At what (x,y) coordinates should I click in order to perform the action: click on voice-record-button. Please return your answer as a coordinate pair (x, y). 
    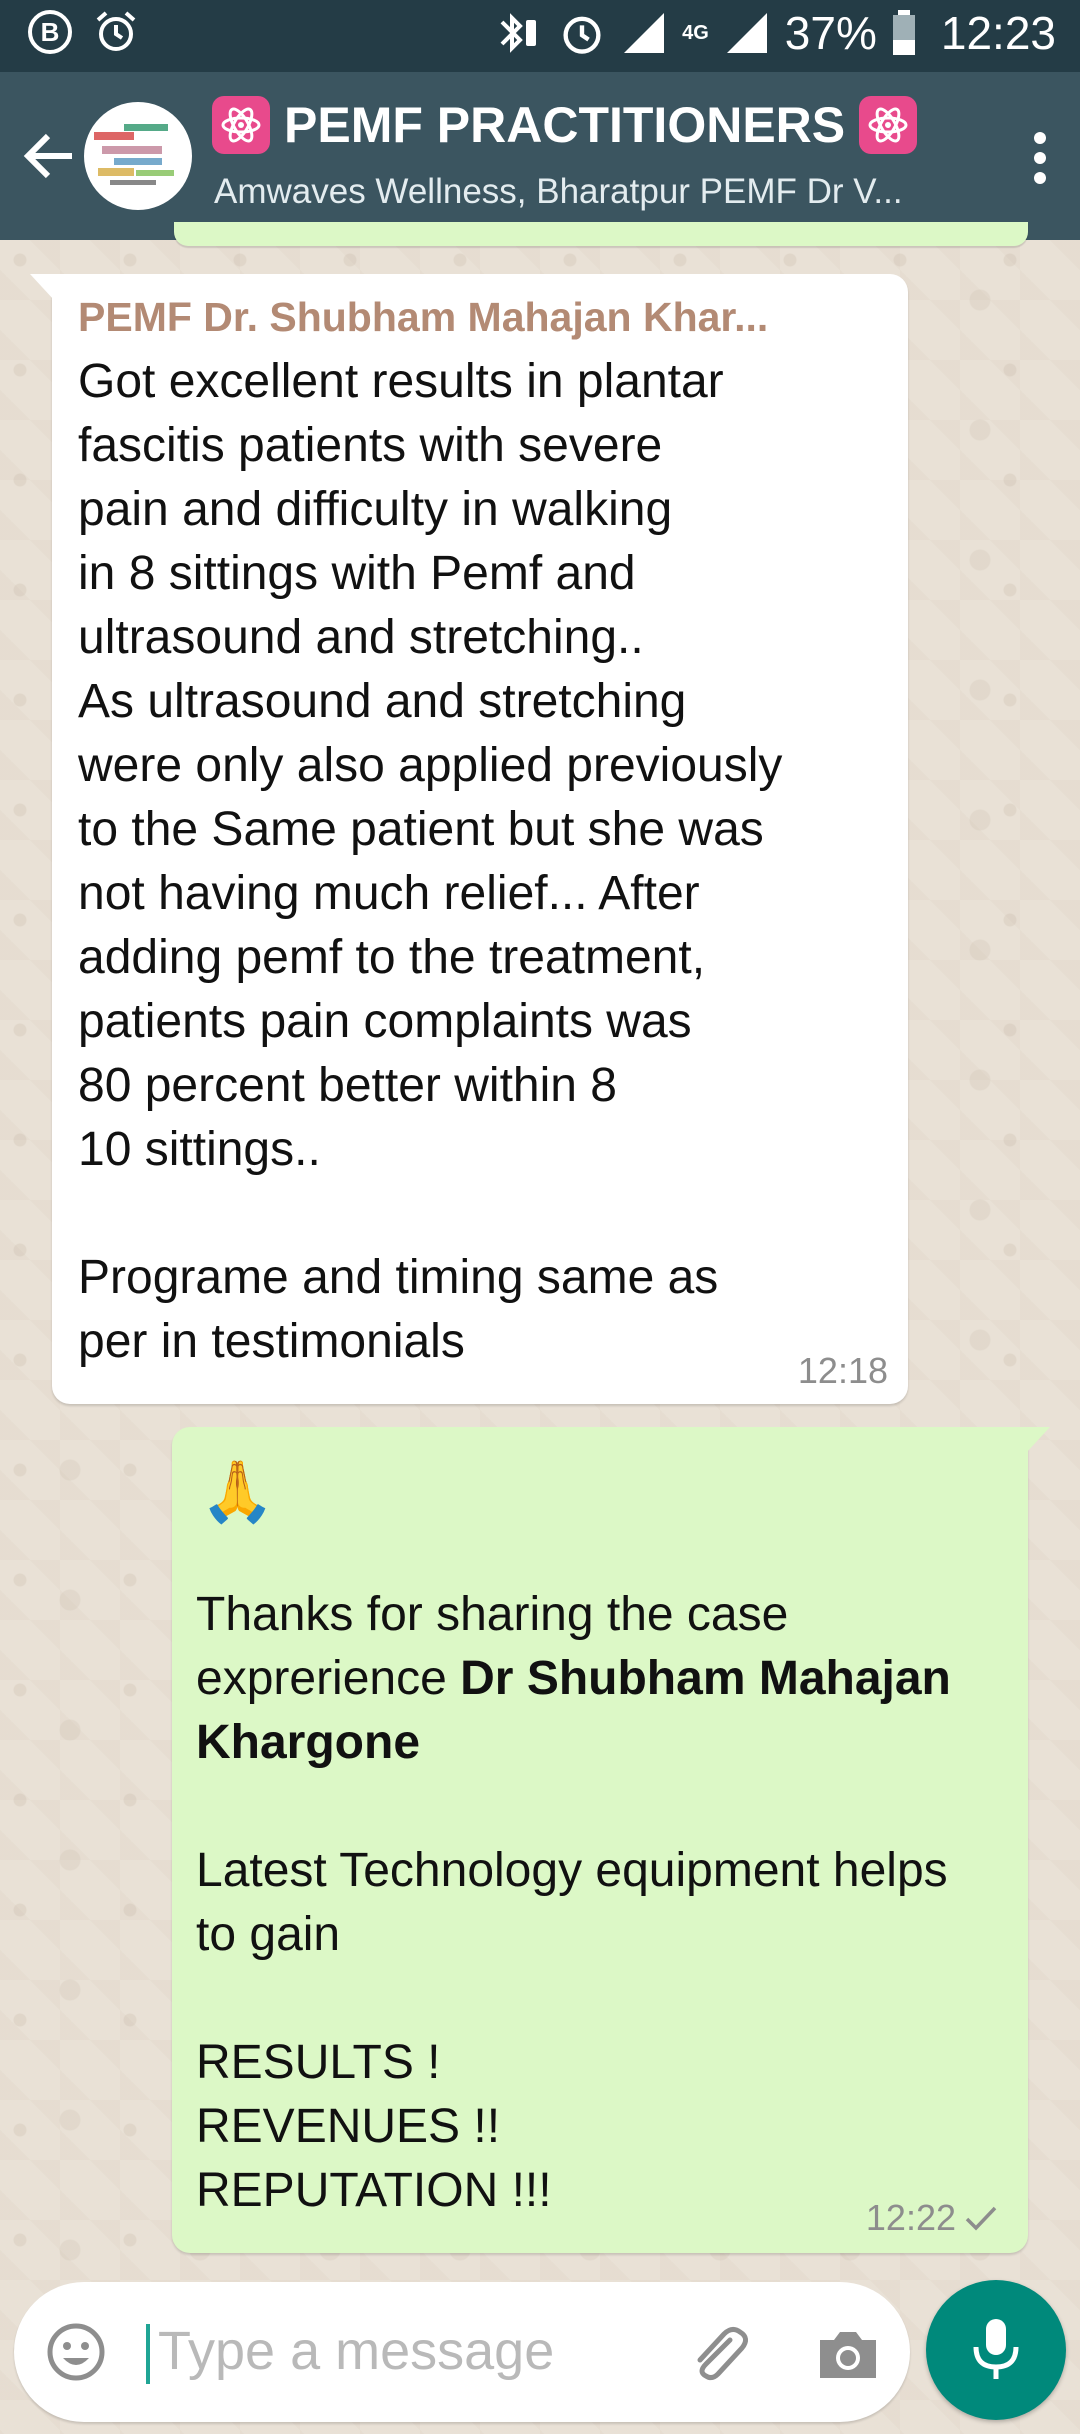
    Looking at the image, I should click on (996, 2350).